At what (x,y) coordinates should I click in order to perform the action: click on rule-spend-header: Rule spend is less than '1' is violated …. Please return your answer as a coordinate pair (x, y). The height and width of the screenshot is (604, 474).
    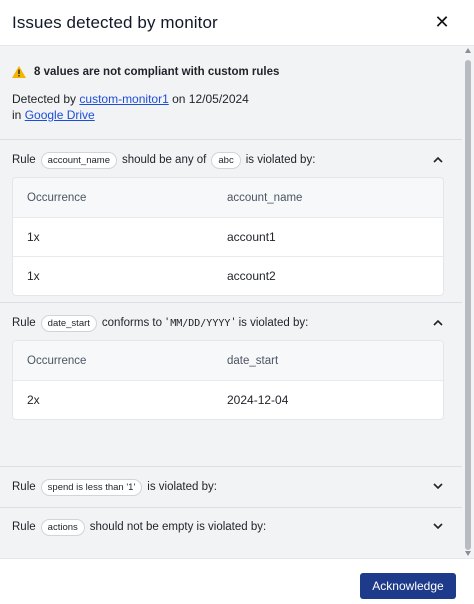
    Looking at the image, I should click on (232, 487).